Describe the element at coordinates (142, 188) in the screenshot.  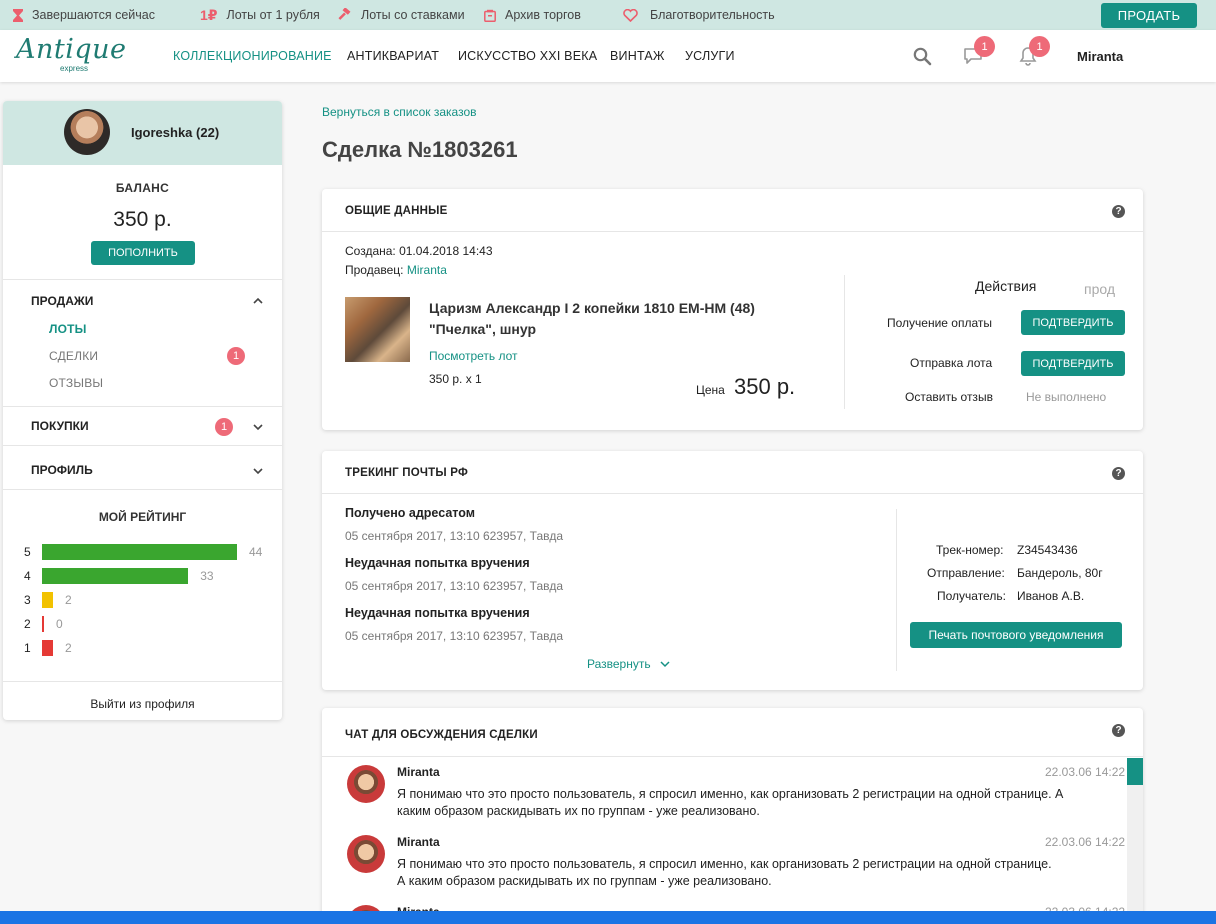
I see `balance-title: БАЛАНС` at that location.